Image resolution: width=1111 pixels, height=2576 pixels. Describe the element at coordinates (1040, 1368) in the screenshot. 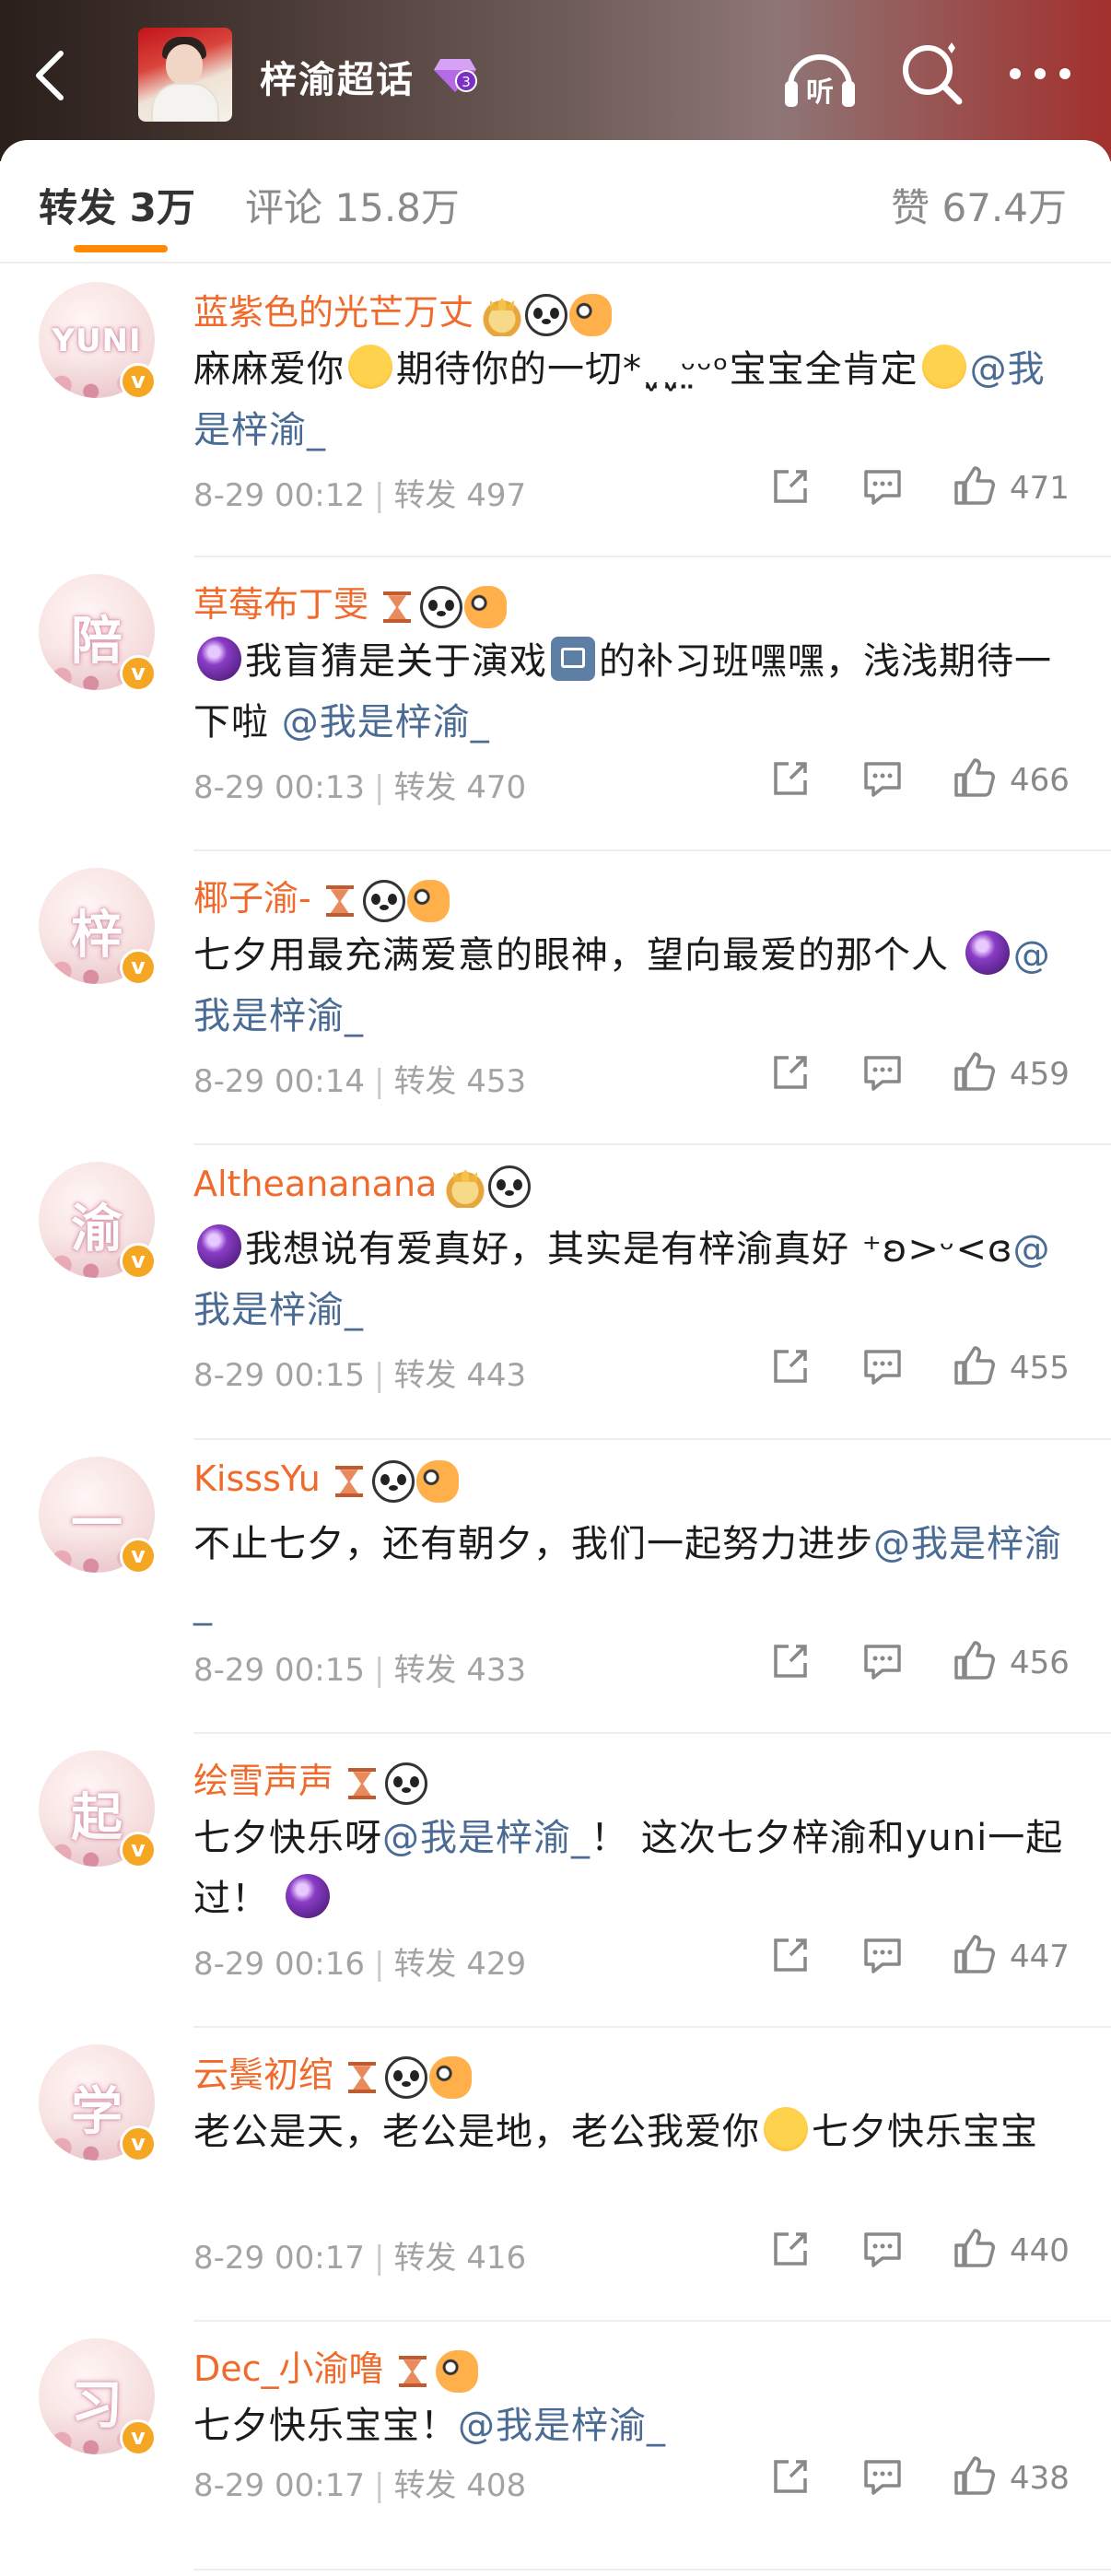

I see `like-count: 455` at that location.